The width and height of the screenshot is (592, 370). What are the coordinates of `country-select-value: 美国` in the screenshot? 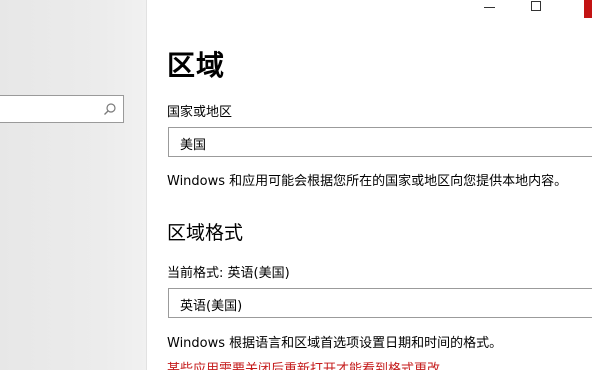 It's located at (193, 145).